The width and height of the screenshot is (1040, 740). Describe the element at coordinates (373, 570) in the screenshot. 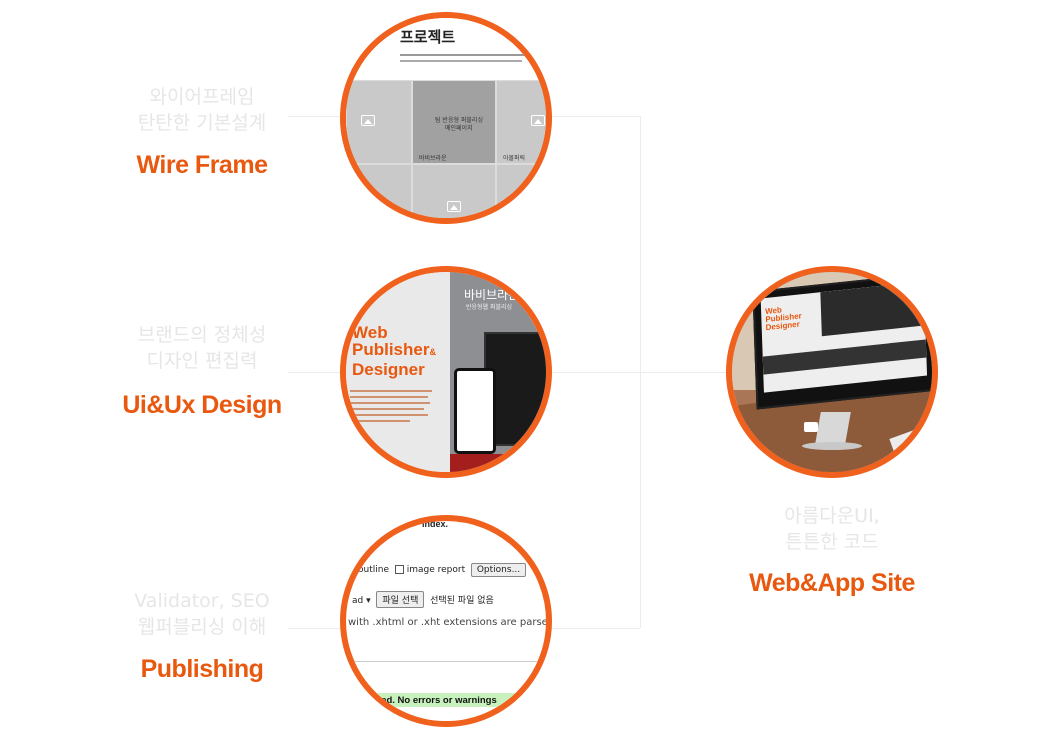

I see `outline-label: outline` at that location.